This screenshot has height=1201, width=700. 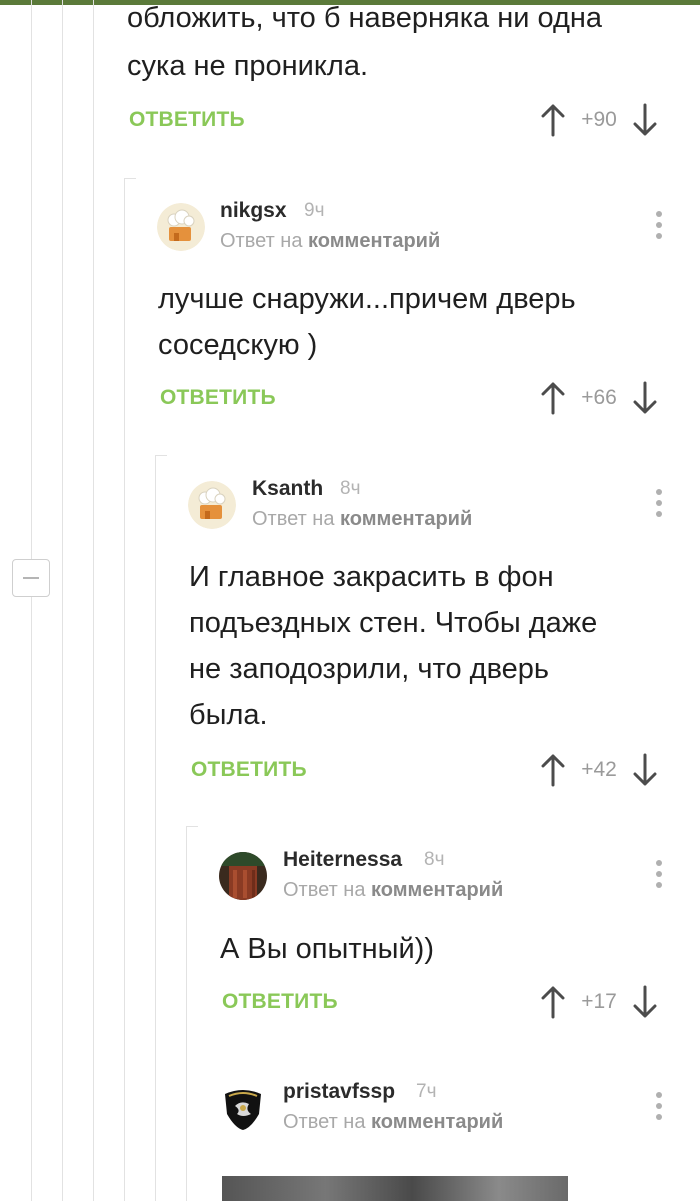 What do you see at coordinates (287, 489) in the screenshot?
I see `username: Ksanth` at bounding box center [287, 489].